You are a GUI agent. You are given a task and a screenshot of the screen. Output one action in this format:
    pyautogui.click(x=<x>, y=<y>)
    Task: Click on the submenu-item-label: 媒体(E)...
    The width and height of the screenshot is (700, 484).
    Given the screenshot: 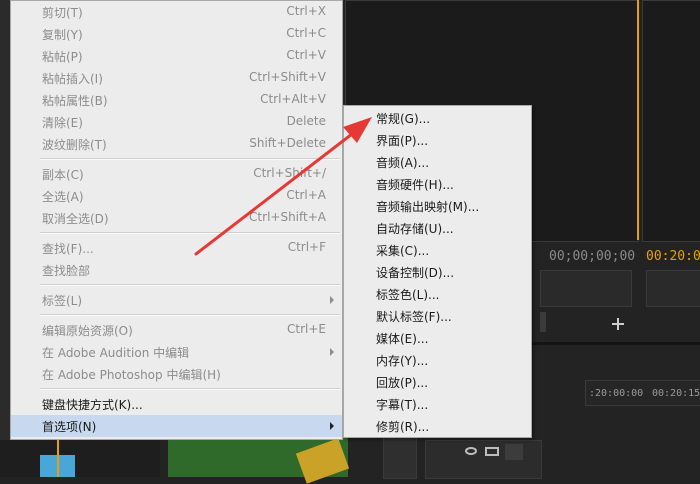 What is the action you would take?
    pyautogui.click(x=402, y=339)
    